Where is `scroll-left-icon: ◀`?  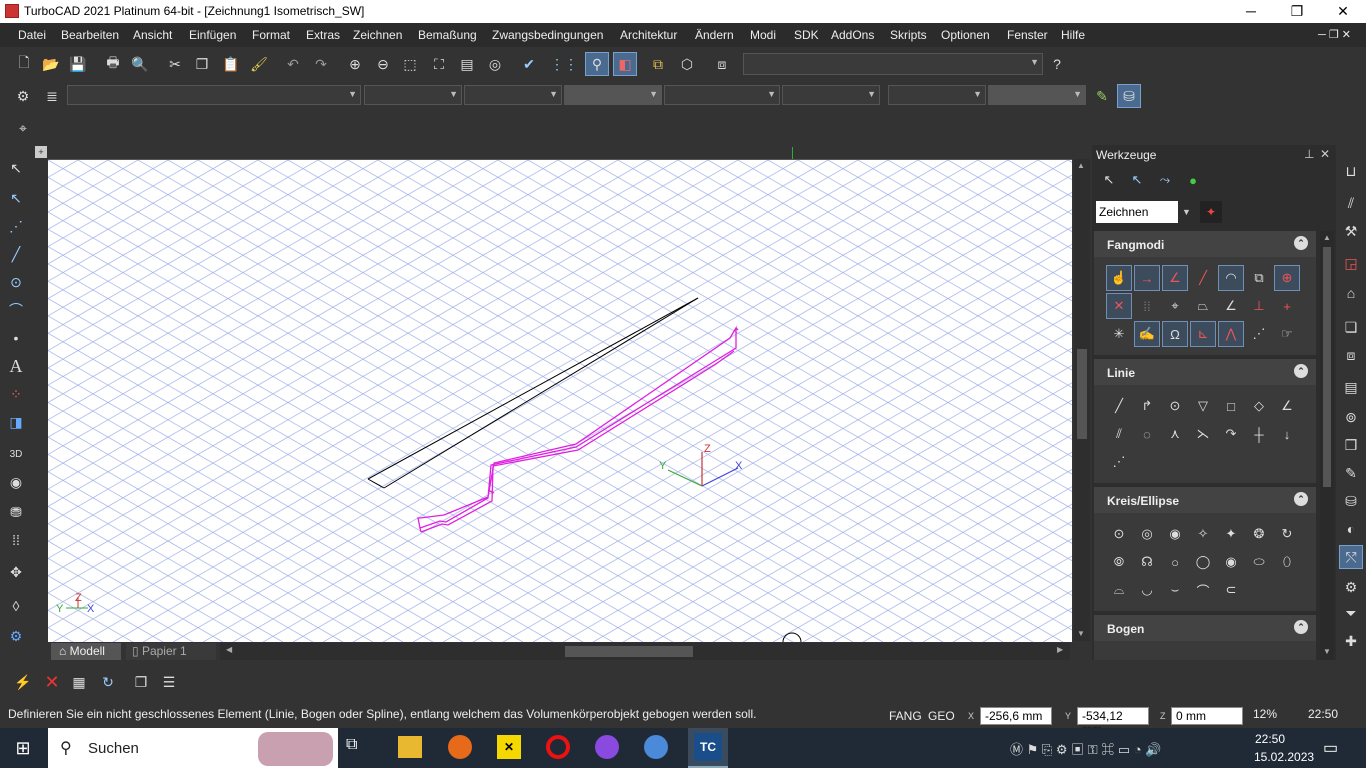 scroll-left-icon: ◀ is located at coordinates (229, 649).